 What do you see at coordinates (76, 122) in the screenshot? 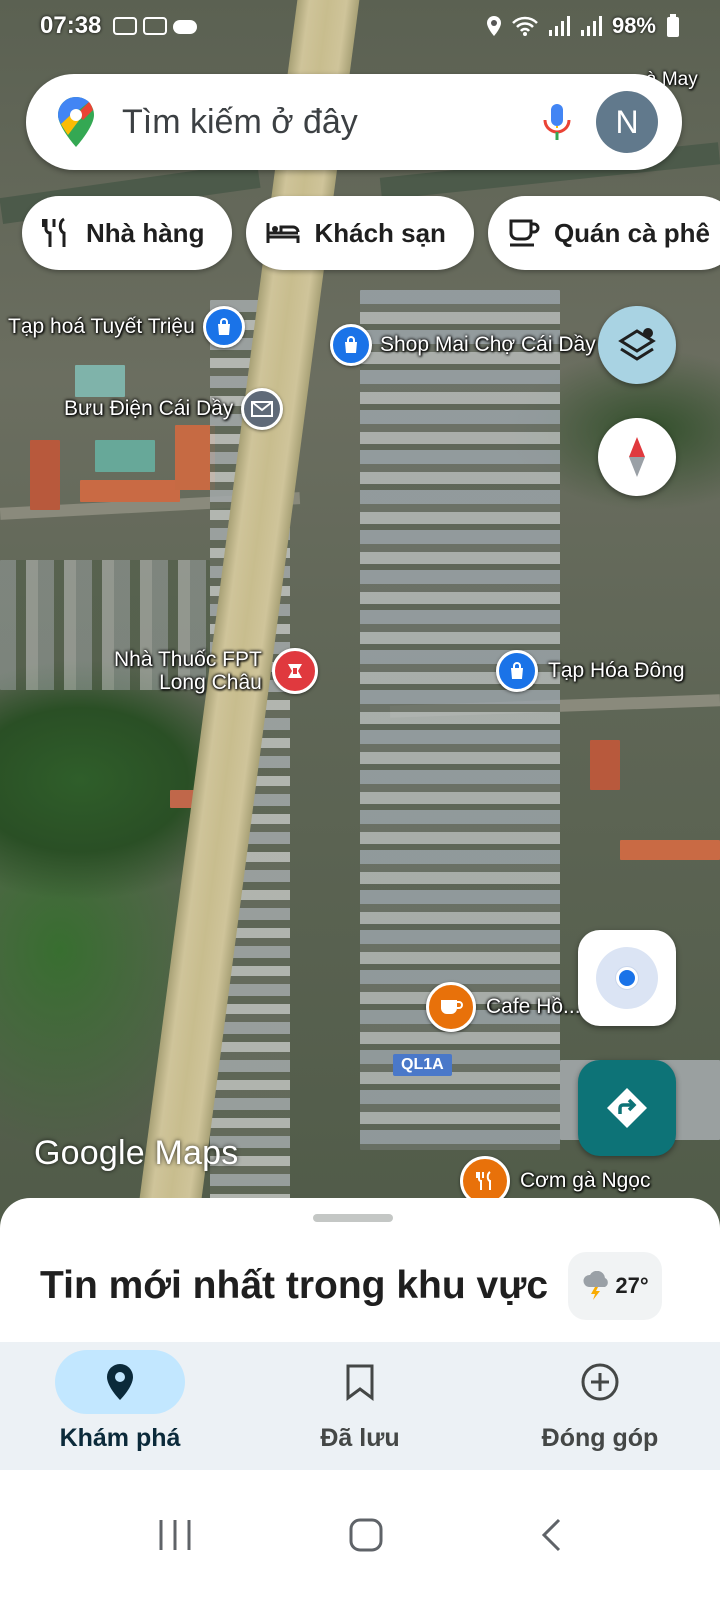
I see `google-maps-logo-icon` at bounding box center [76, 122].